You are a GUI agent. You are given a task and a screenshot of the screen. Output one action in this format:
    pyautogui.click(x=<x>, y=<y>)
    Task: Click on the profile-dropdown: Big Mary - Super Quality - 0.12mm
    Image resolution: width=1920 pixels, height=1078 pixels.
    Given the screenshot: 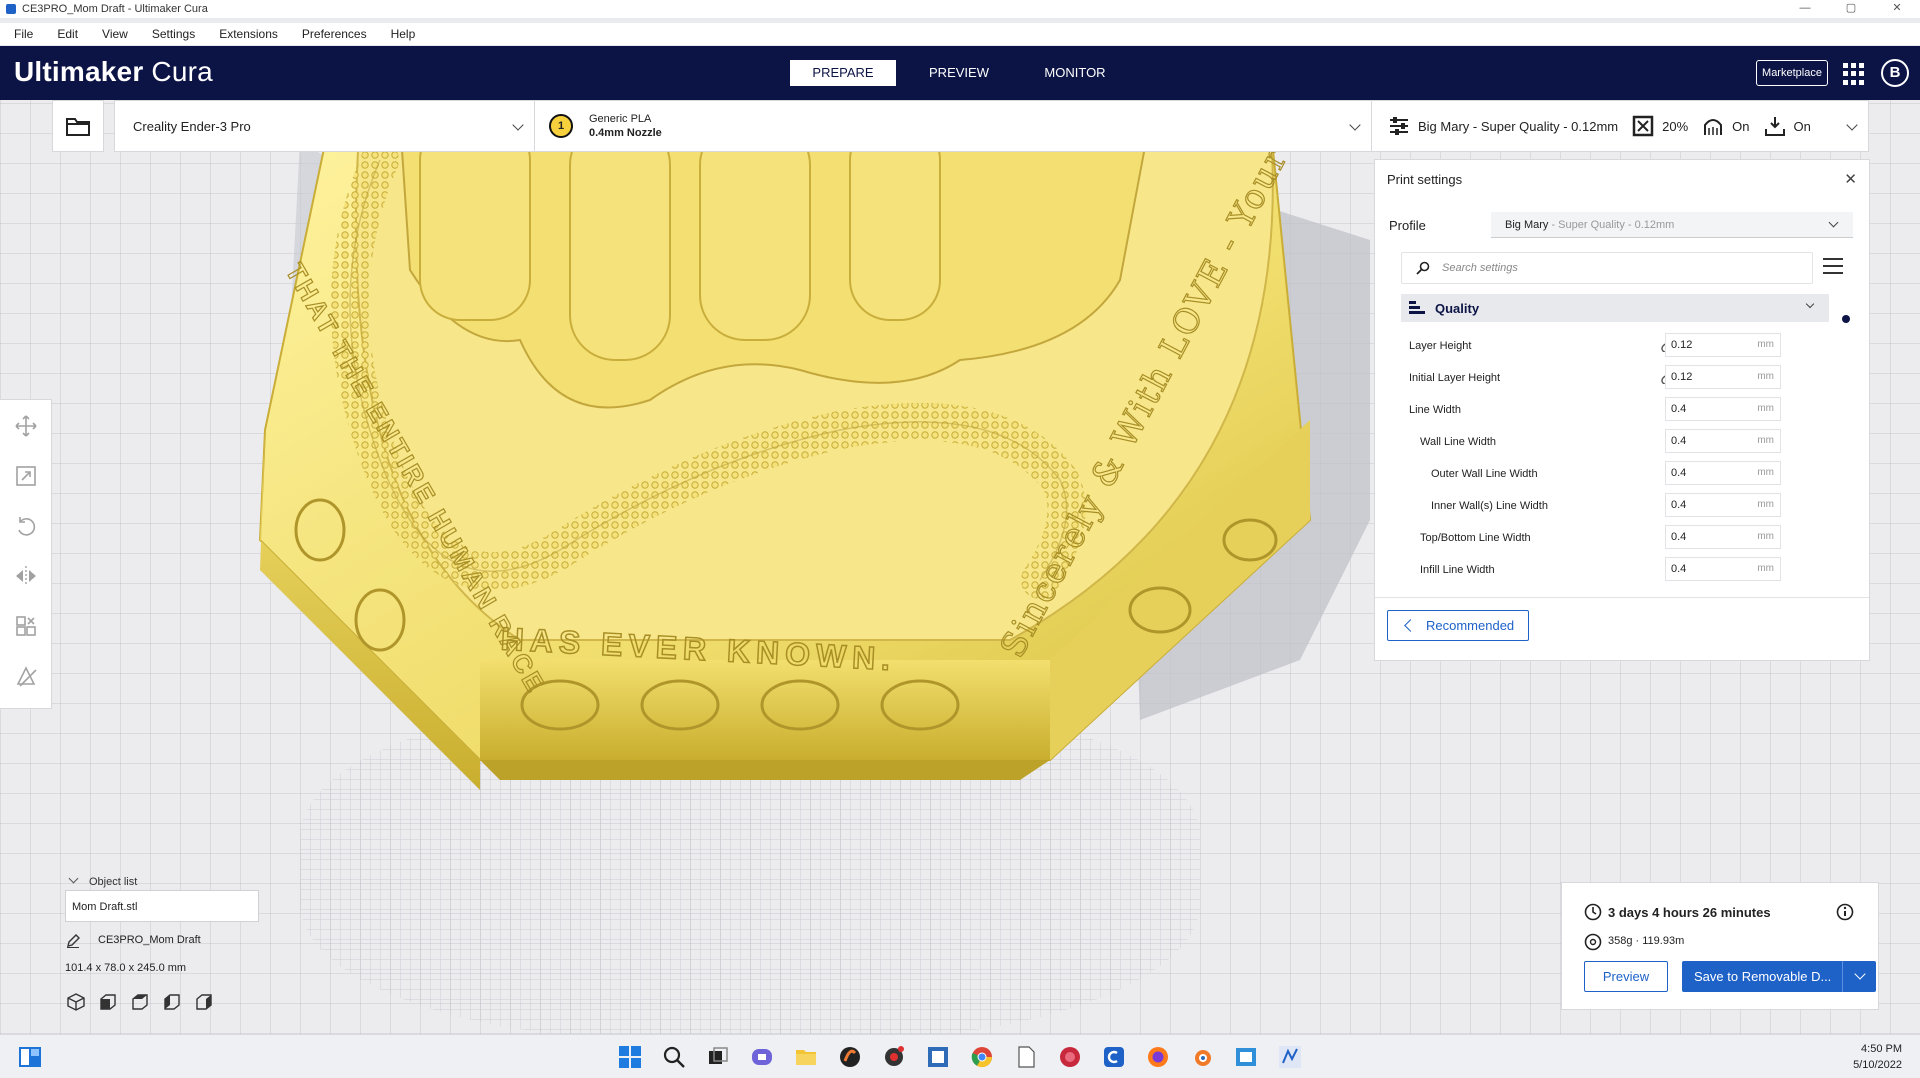 What is the action you would take?
    pyautogui.click(x=1672, y=225)
    